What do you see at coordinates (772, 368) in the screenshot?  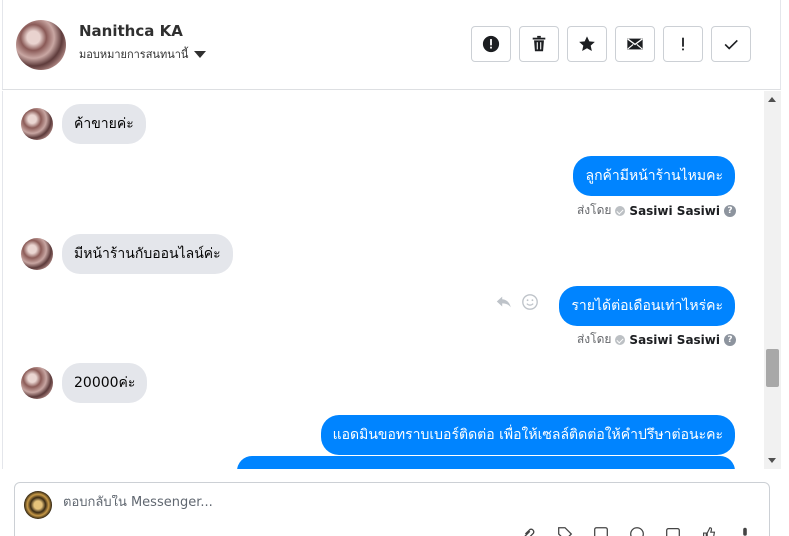 I see `scroll-thumb` at bounding box center [772, 368].